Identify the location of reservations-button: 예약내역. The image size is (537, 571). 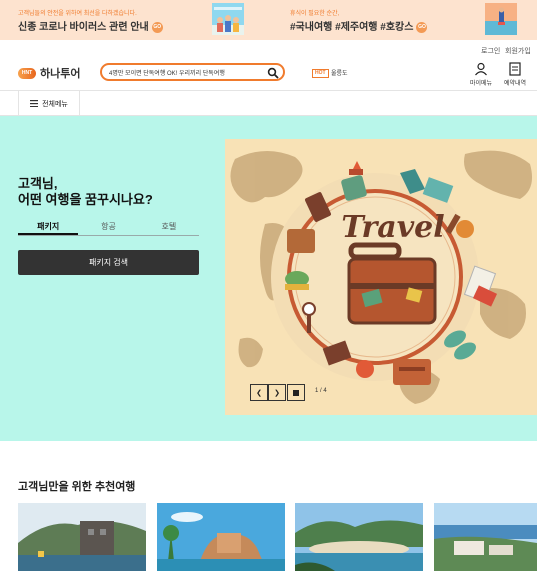
(515, 74).